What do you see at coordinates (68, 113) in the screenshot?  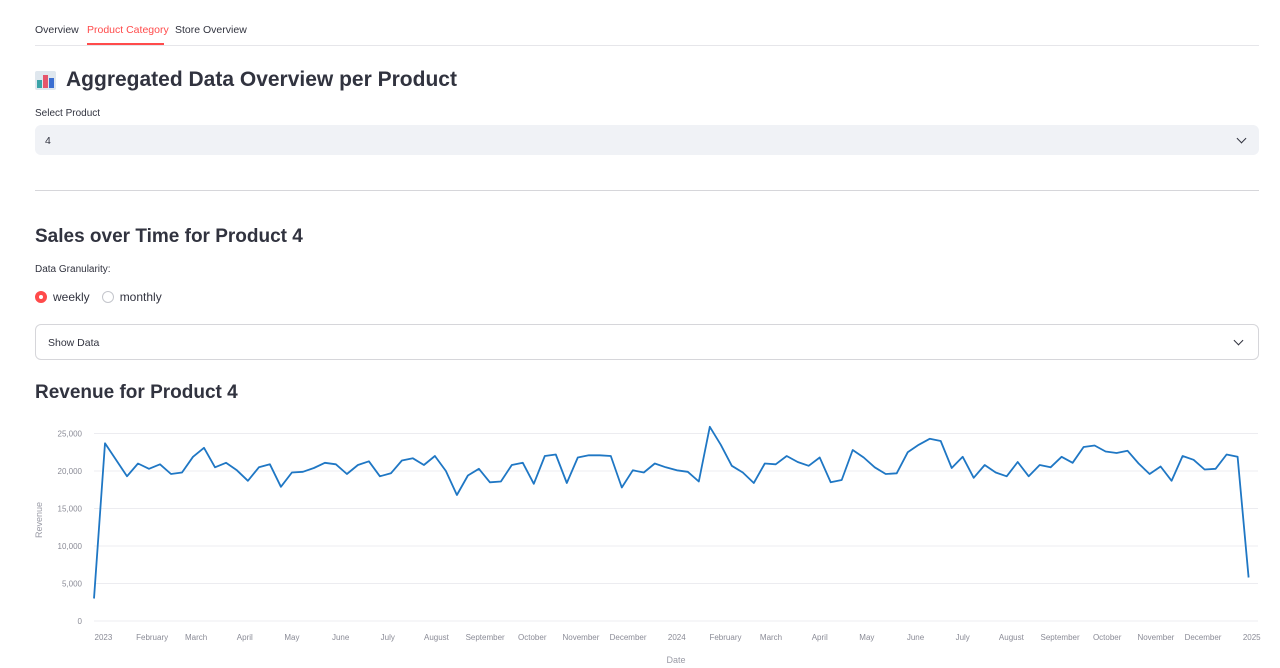 I see `select-product-label: Select Product` at bounding box center [68, 113].